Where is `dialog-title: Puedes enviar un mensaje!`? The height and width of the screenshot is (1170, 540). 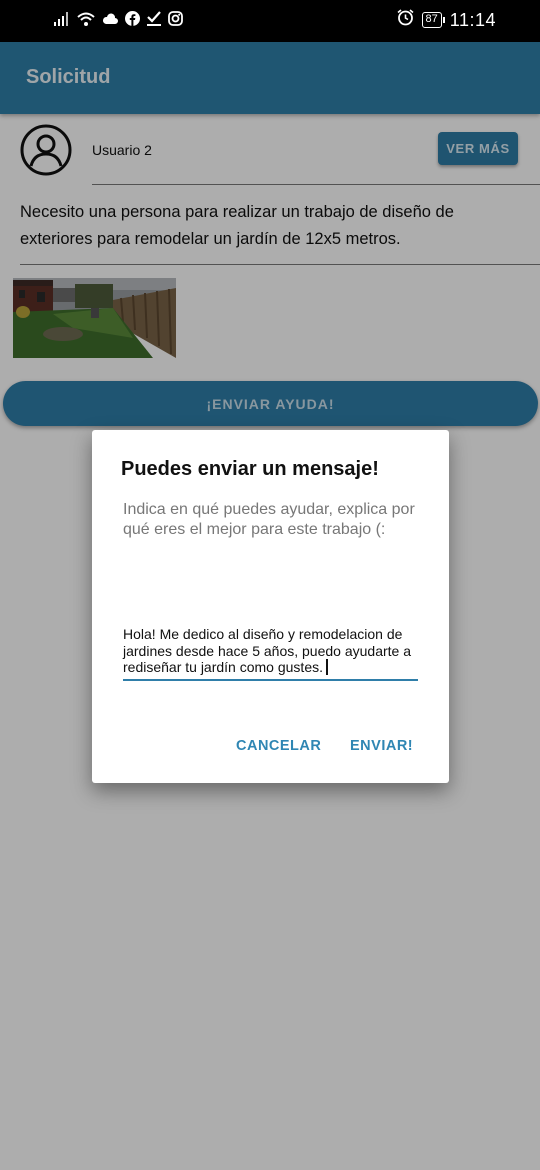
dialog-title: Puedes enviar un mensaje! is located at coordinates (250, 469).